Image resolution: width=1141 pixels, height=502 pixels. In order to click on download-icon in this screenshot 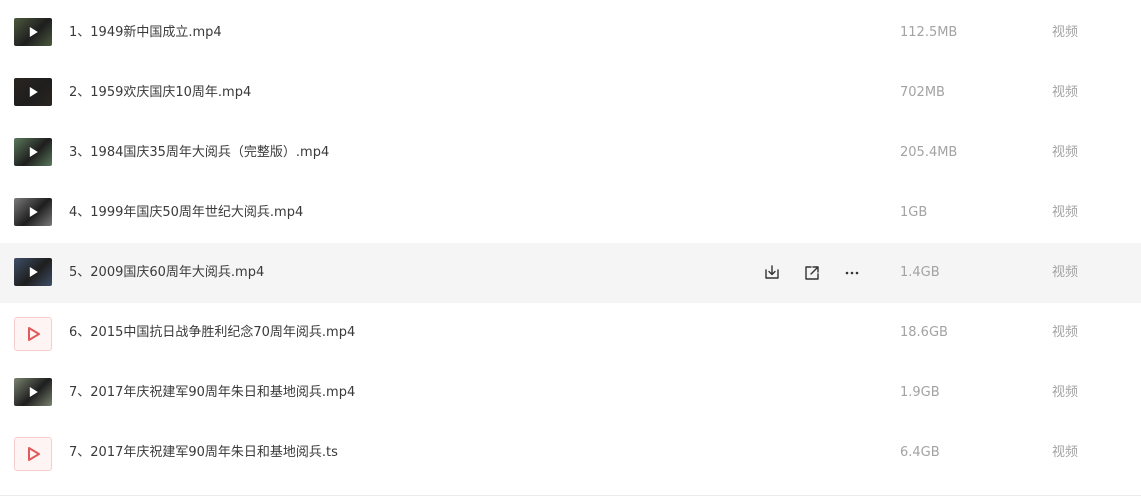, I will do `click(772, 273)`.